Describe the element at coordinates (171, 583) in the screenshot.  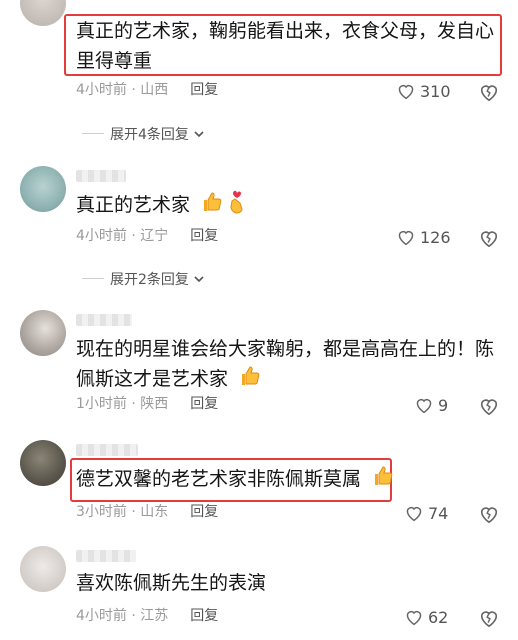
I see `comment-text: 喜欢陈佩斯先生的表演` at that location.